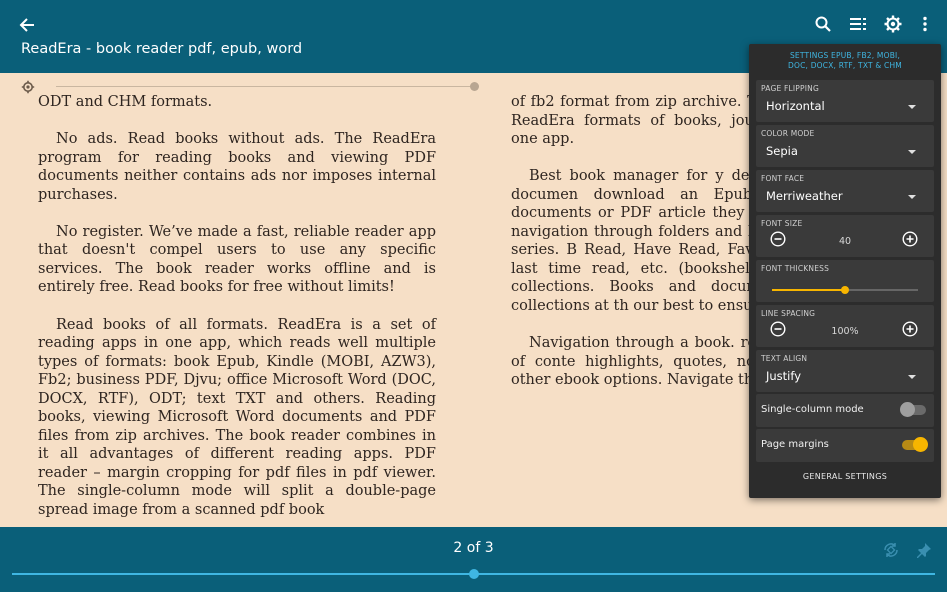 The height and width of the screenshot is (592, 947). Describe the element at coordinates (782, 223) in the screenshot. I see `font-size-label: FONT SIZE` at that location.